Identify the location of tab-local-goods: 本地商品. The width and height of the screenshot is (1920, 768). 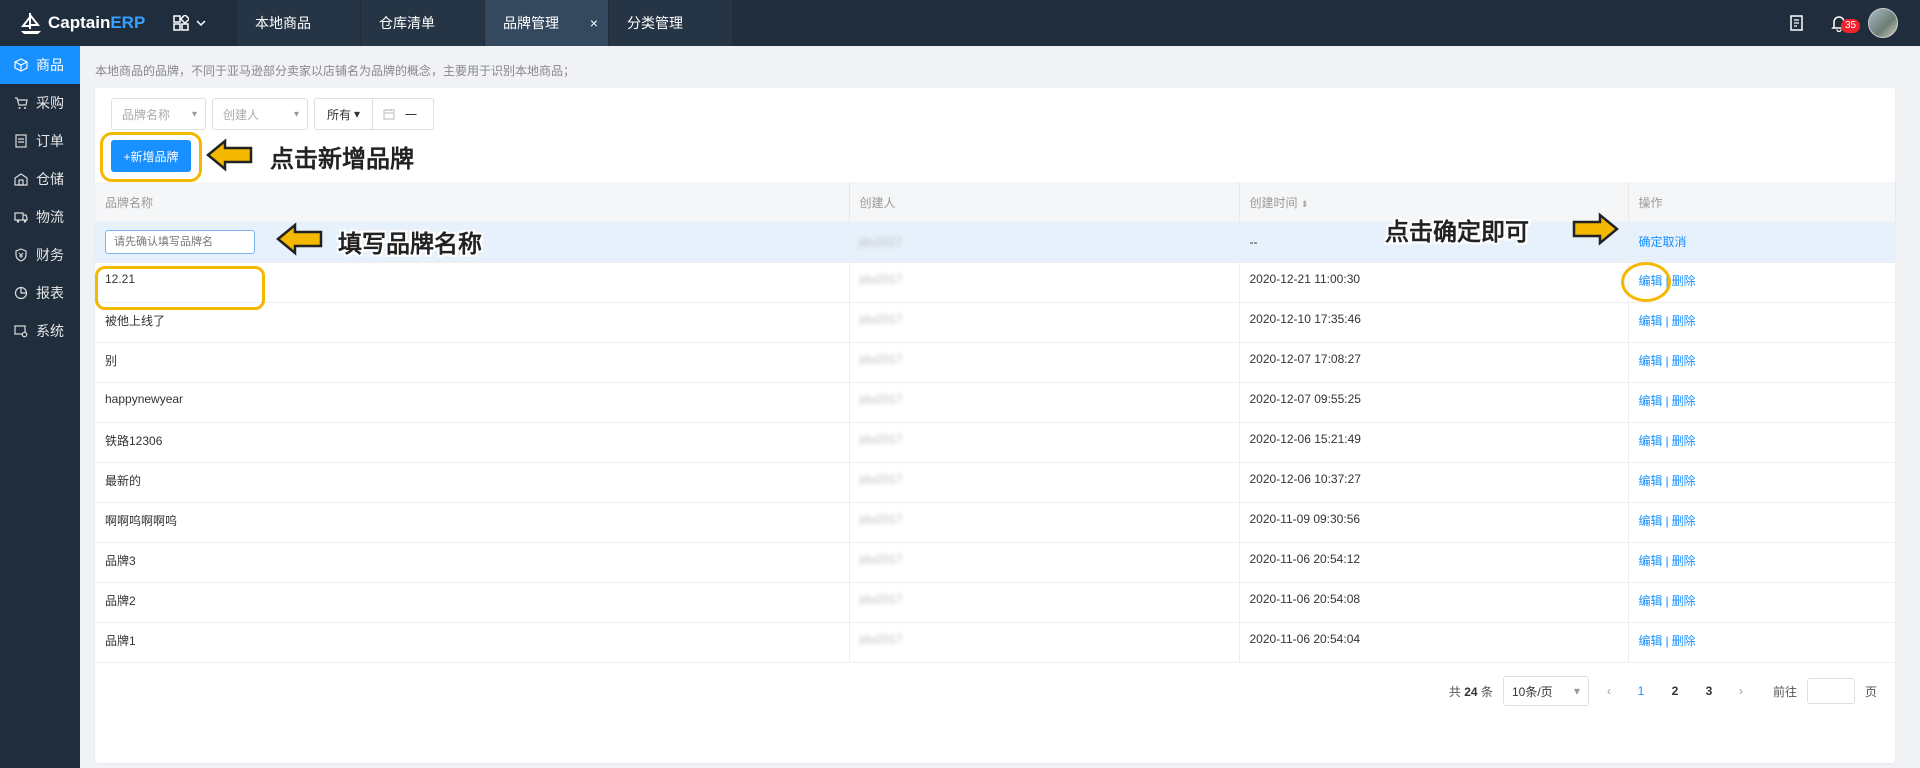
(298, 23).